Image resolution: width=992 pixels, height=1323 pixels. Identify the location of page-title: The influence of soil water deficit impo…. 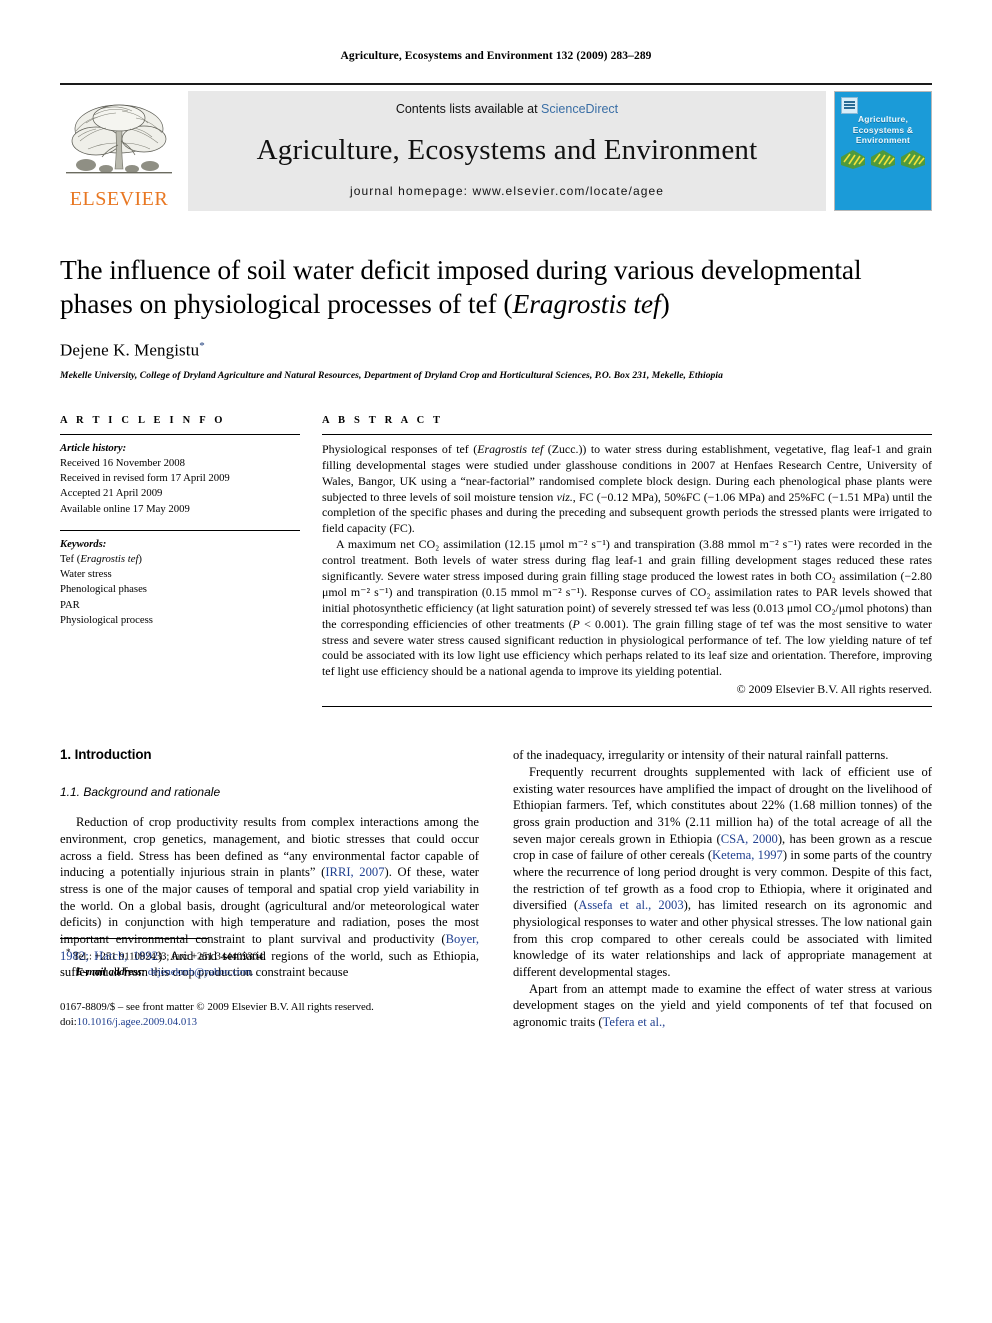
(496, 287).